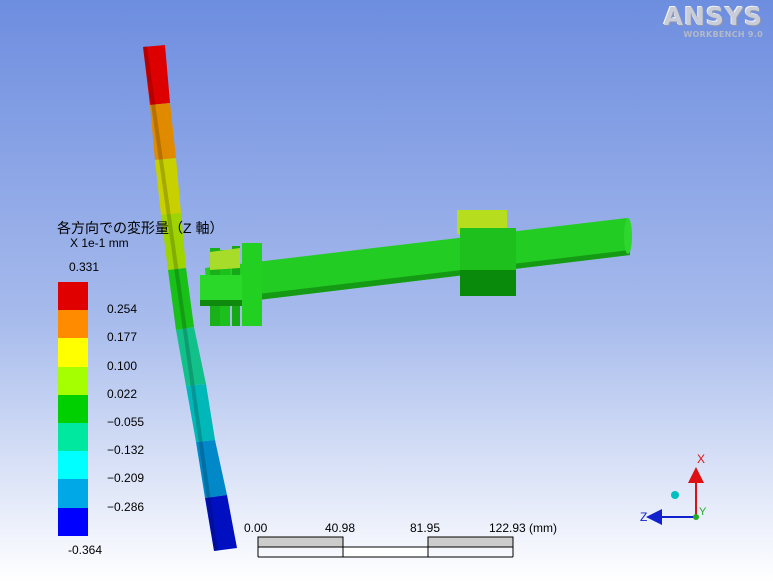 The image size is (773, 582). I want to click on scale-tick-0: 0.00, so click(256, 528).